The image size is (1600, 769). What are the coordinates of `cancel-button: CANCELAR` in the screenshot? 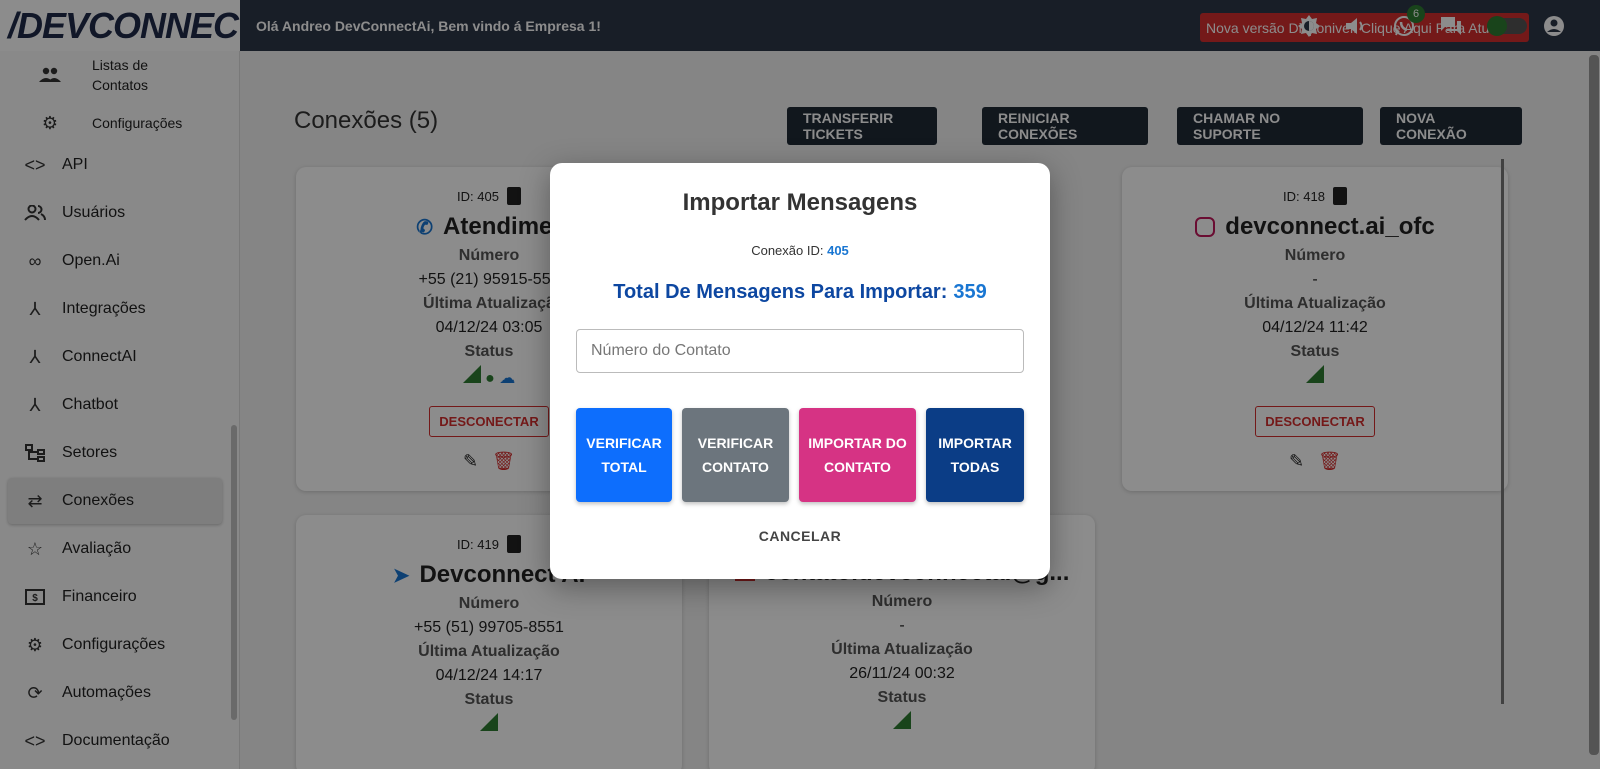 It's located at (800, 536).